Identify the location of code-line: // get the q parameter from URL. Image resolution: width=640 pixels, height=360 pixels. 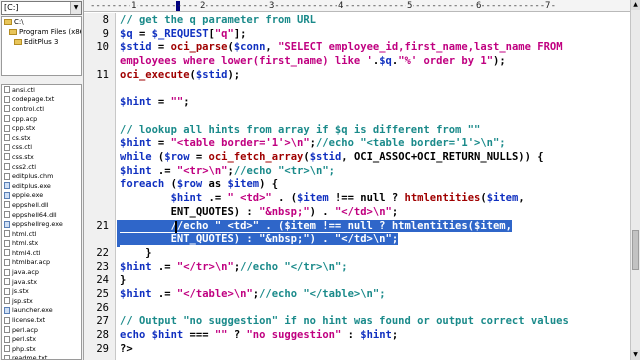
(218, 21).